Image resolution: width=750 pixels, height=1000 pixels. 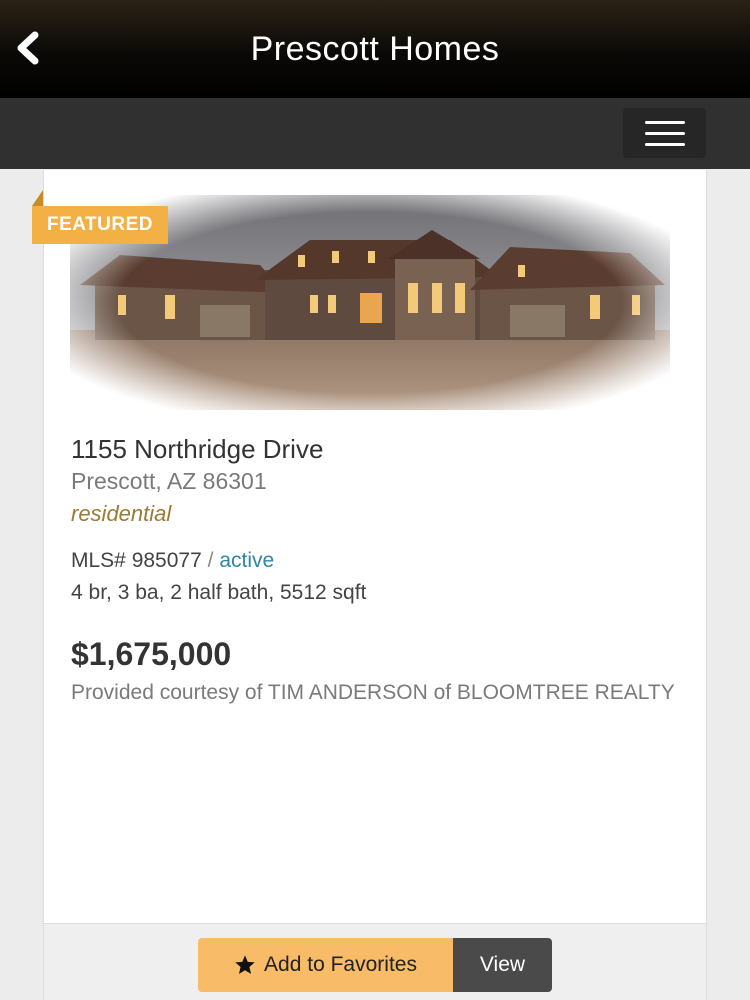 What do you see at coordinates (136, 560) in the screenshot?
I see `mls-number: MLS# 985077` at bounding box center [136, 560].